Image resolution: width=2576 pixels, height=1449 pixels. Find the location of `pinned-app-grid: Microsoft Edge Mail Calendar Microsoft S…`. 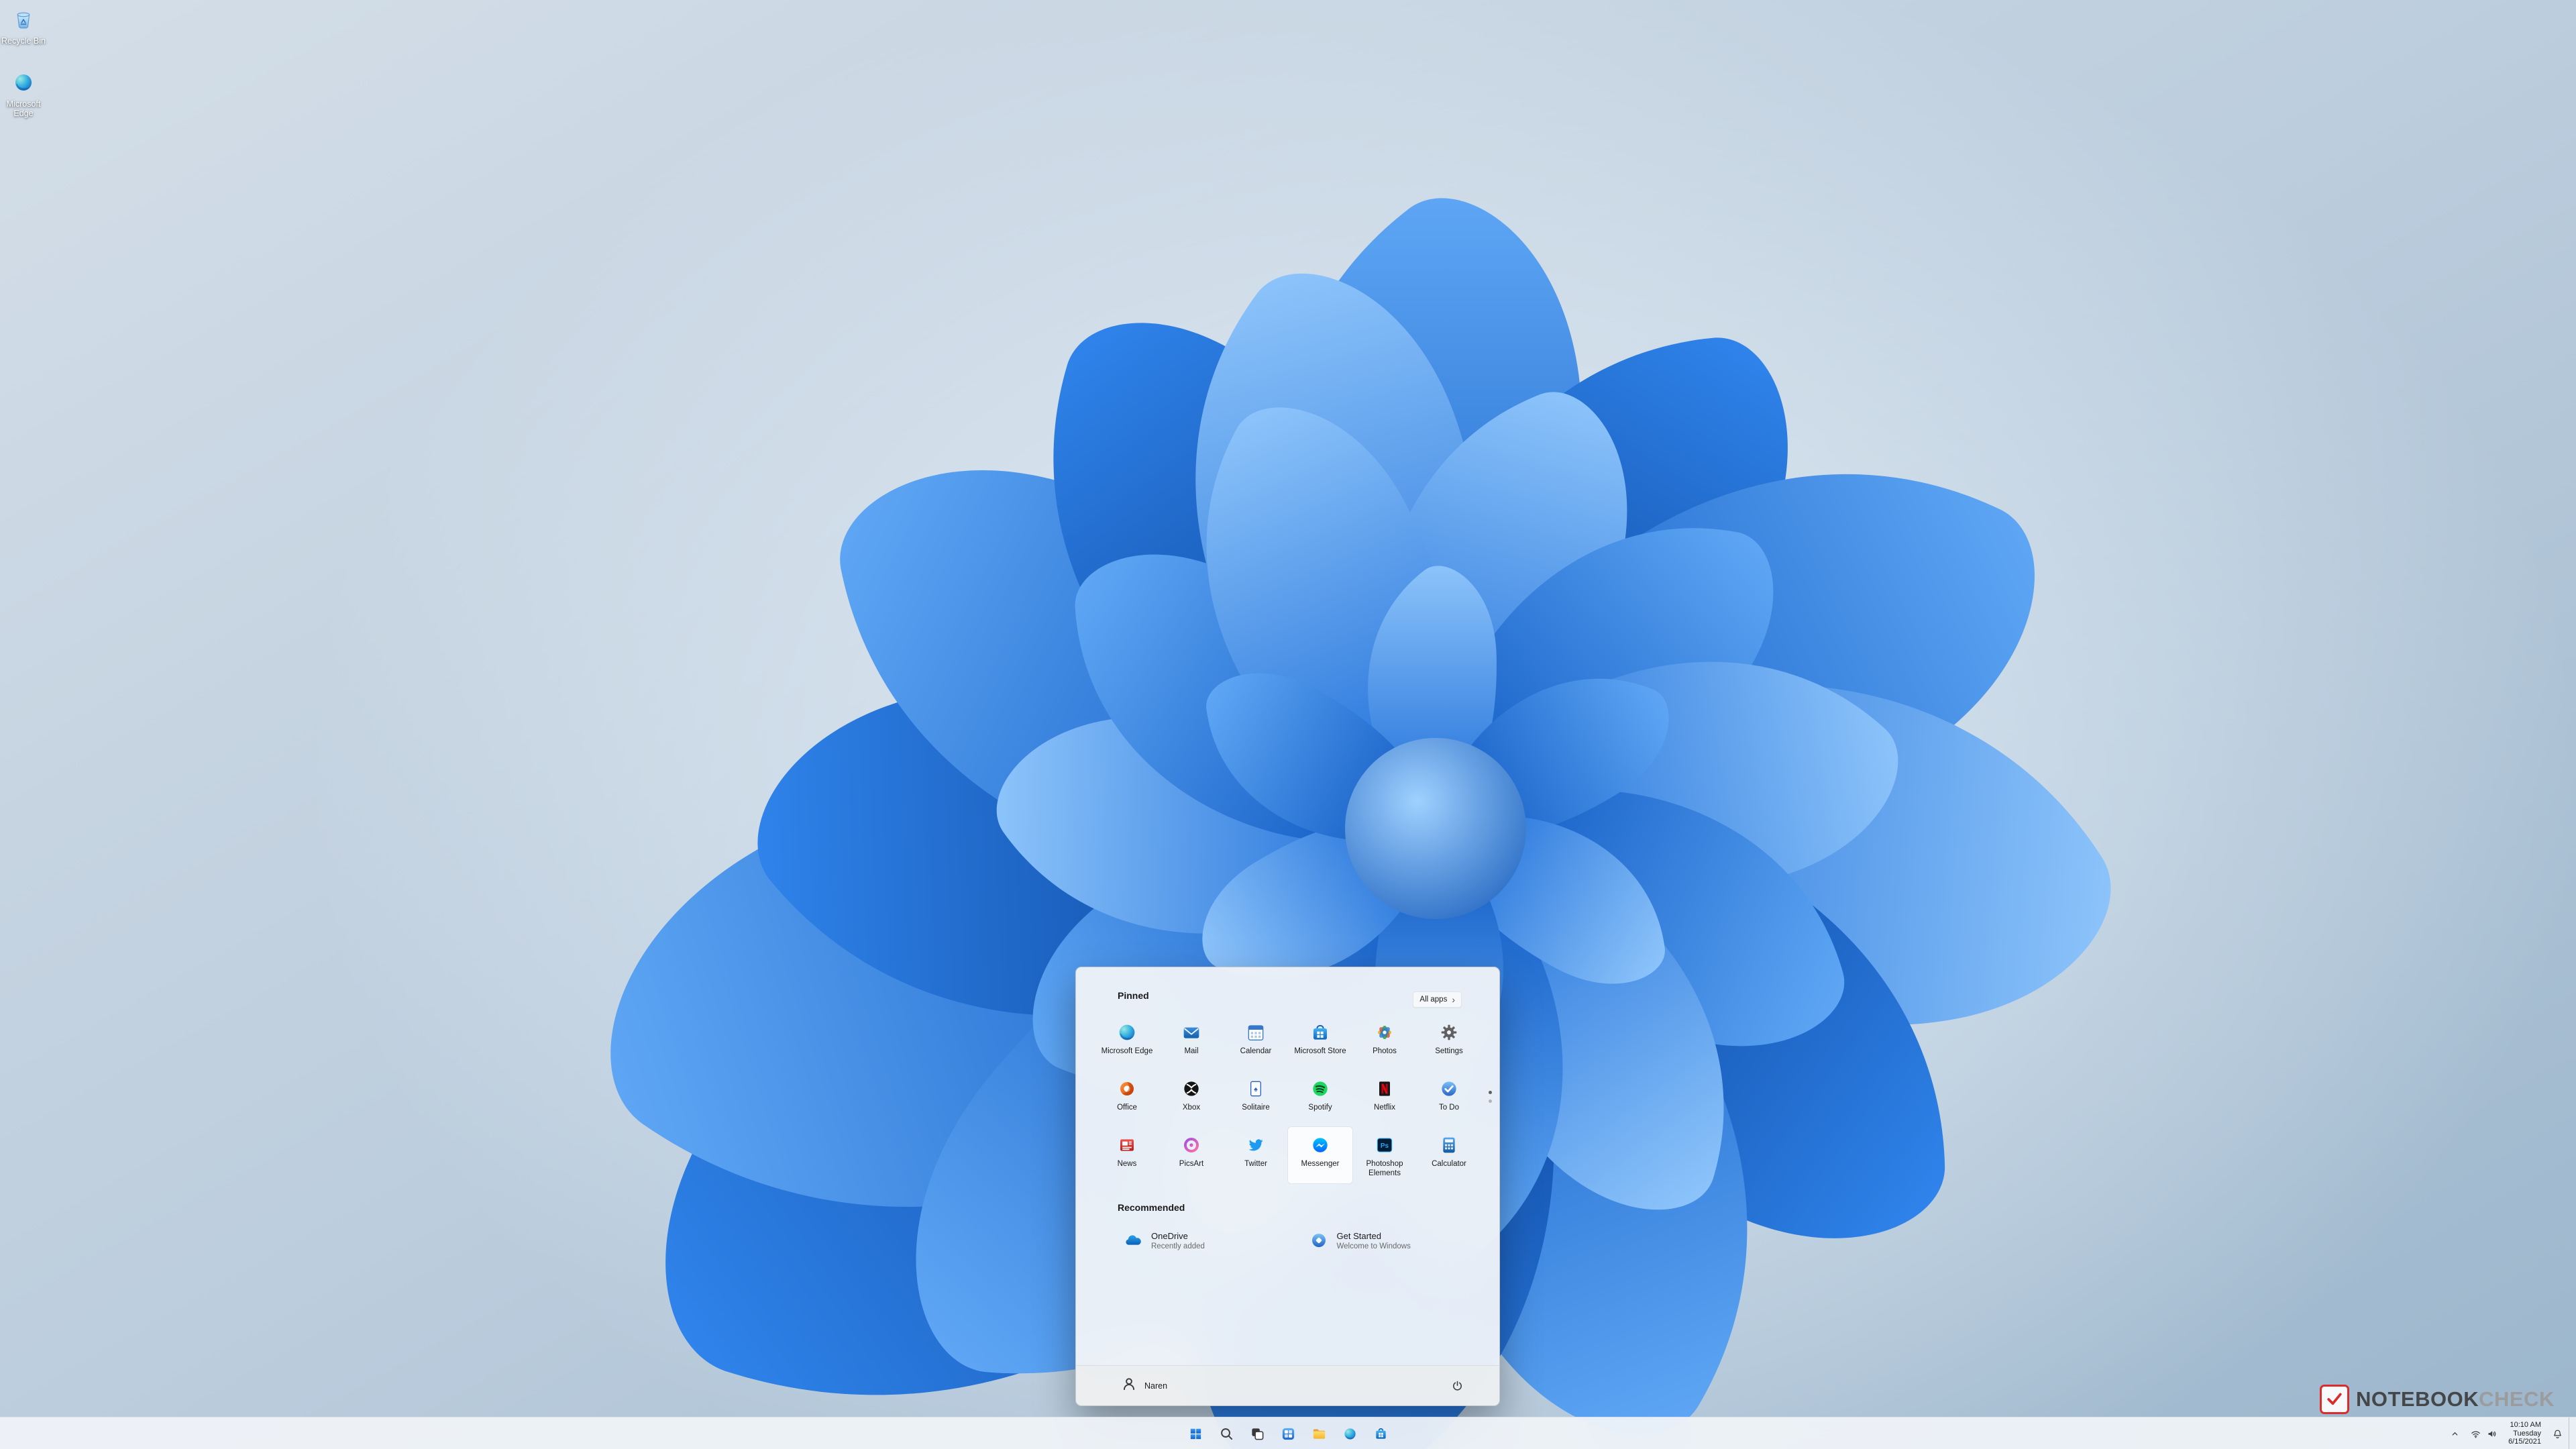

pinned-app-grid: Microsoft Edge Mail Calendar Microsoft S… is located at coordinates (1288, 1098).